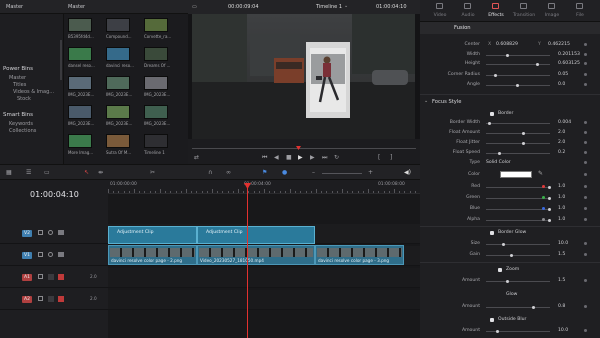 This screenshot has width=600, height=338. Describe the element at coordinates (336, 158) in the screenshot. I see `repeat-icon: ↻` at that location.